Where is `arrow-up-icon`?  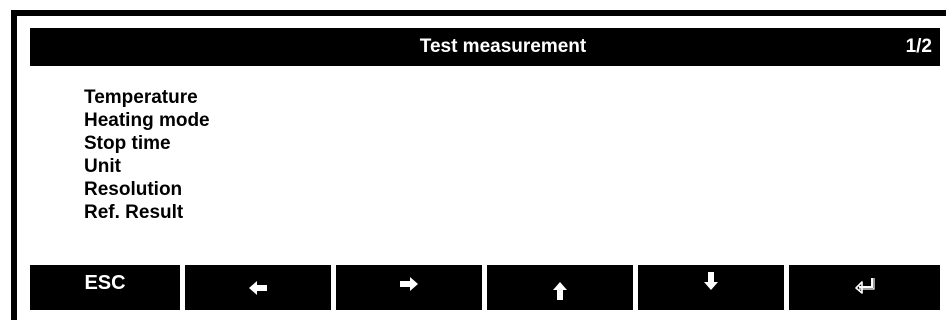
arrow-up-icon is located at coordinates (560, 291).